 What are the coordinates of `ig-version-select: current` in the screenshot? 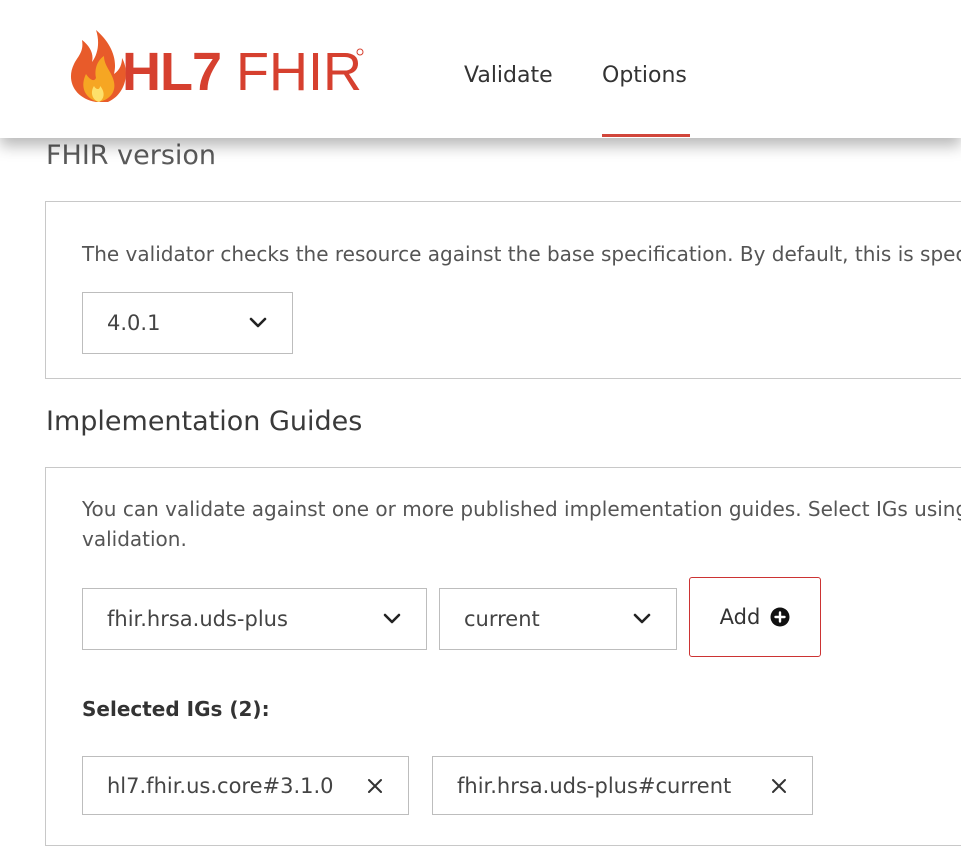 It's located at (558, 619).